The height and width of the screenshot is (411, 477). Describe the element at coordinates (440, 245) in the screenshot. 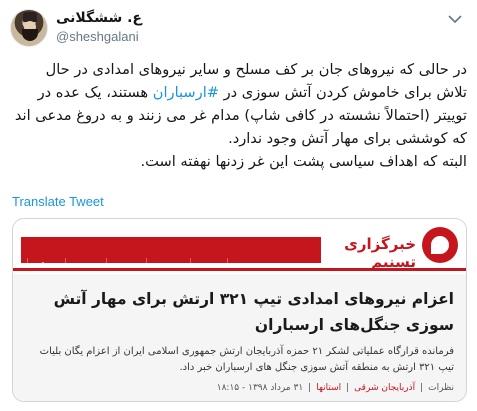

I see `tasnim-logo-icon` at that location.